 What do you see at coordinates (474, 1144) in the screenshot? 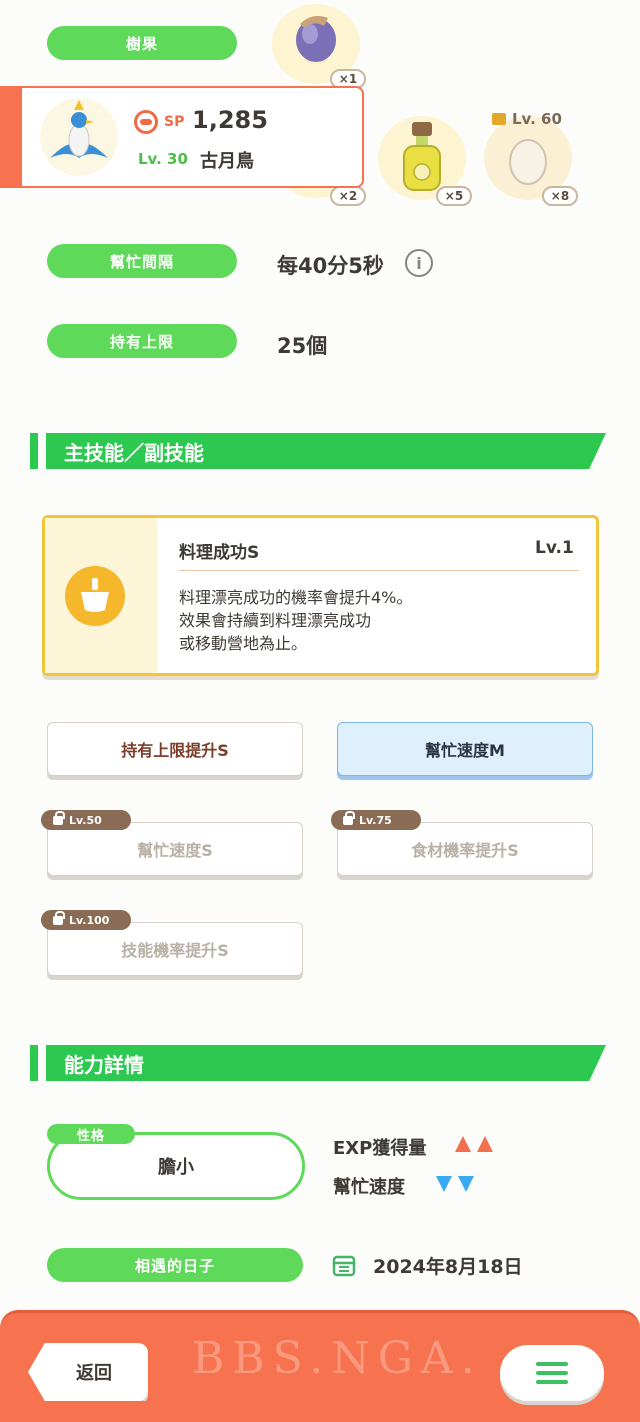
I see `up-arrows-icon` at bounding box center [474, 1144].